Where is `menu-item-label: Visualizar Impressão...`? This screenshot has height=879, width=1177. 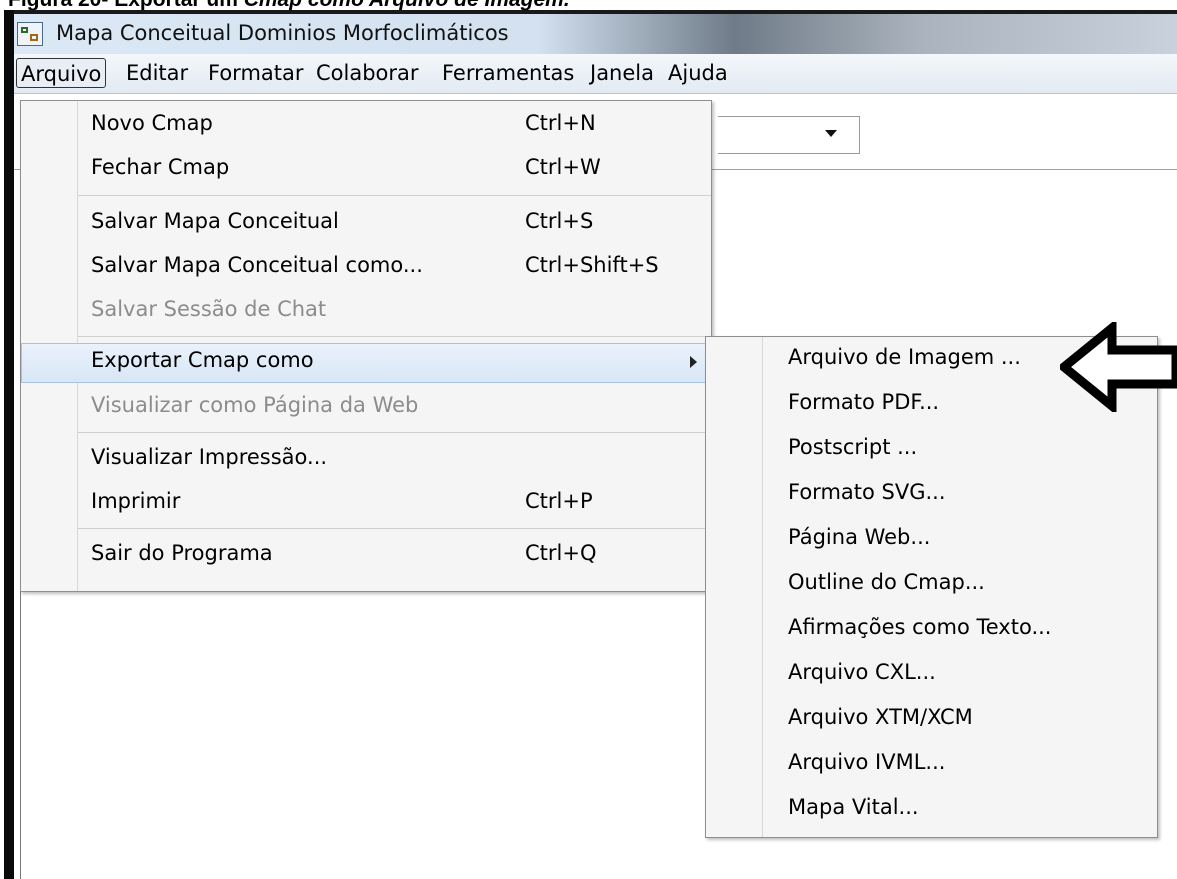 menu-item-label: Visualizar Impressão... is located at coordinates (209, 457).